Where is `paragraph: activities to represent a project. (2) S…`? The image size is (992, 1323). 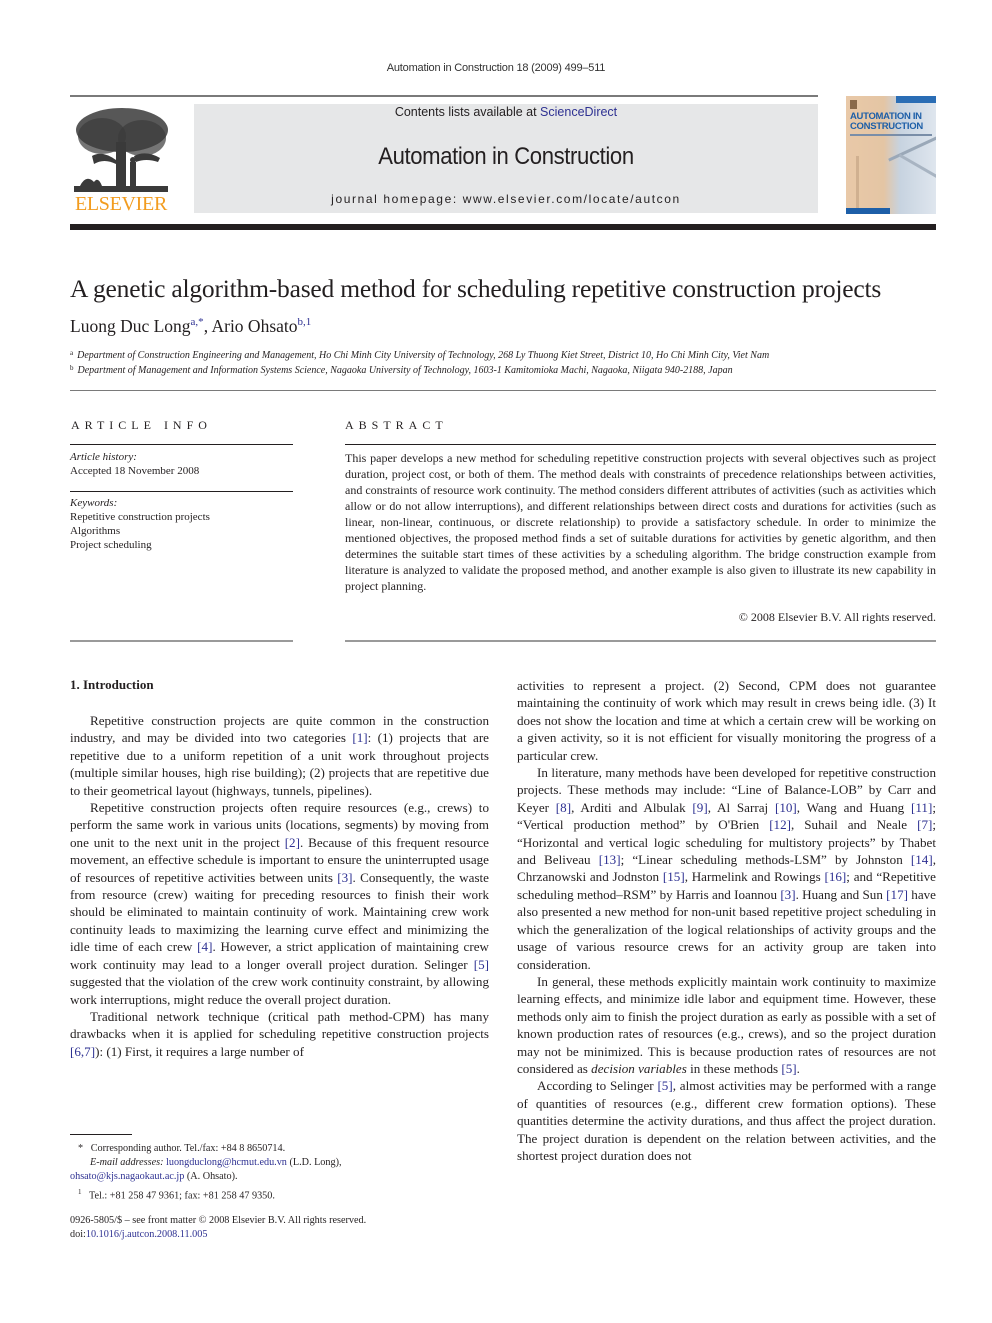
paragraph: activities to represent a project. (2) S… is located at coordinates (726, 720).